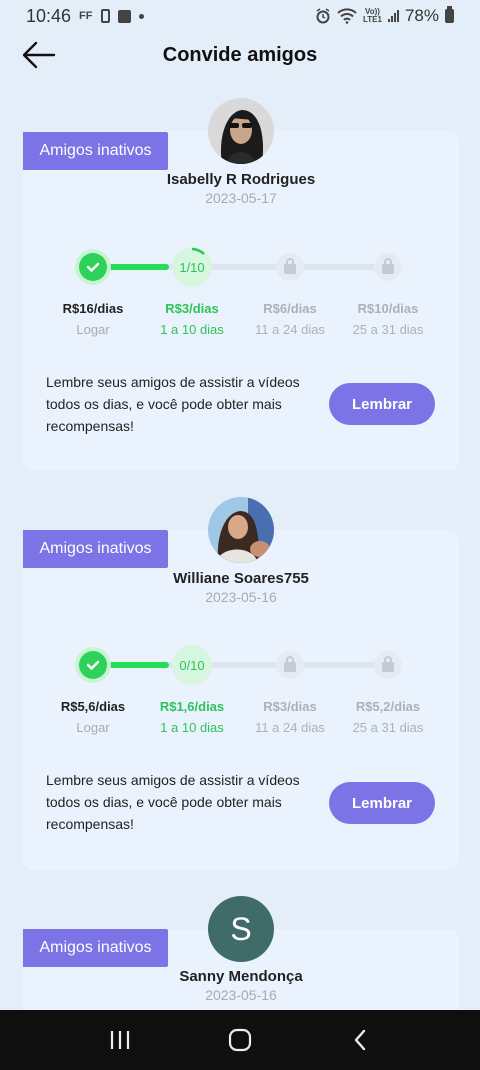 This screenshot has height=1070, width=480. Describe the element at coordinates (105, 16) in the screenshot. I see `phone-icon` at that location.